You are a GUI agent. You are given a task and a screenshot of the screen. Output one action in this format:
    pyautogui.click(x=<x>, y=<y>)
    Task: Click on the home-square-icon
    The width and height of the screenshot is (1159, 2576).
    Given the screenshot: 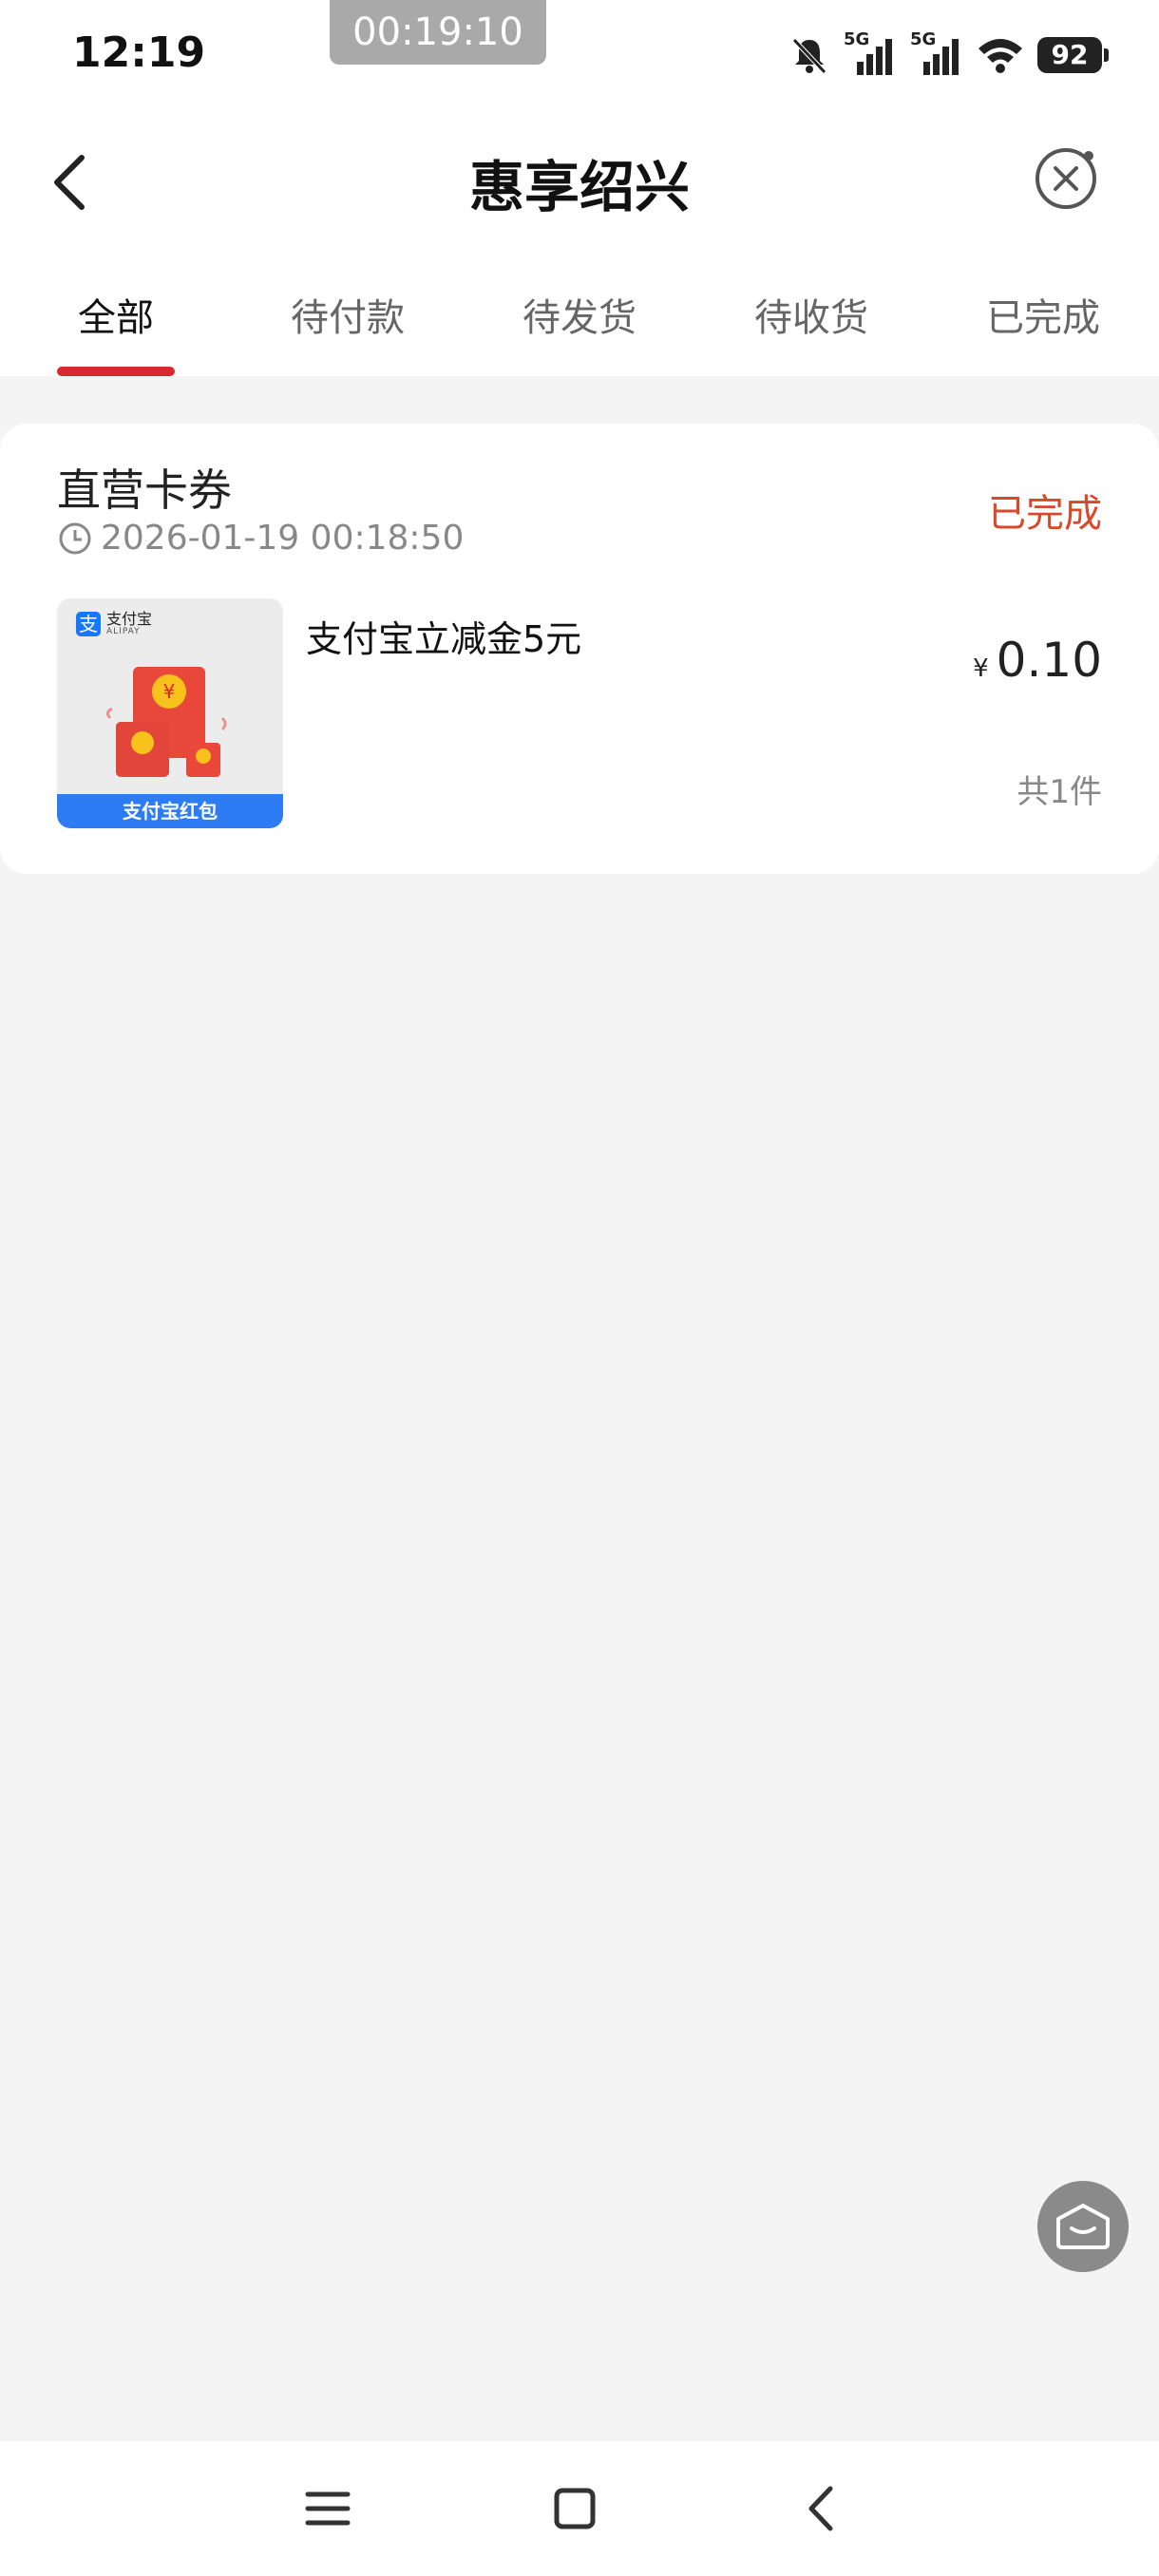 What is the action you would take?
    pyautogui.click(x=575, y=2508)
    